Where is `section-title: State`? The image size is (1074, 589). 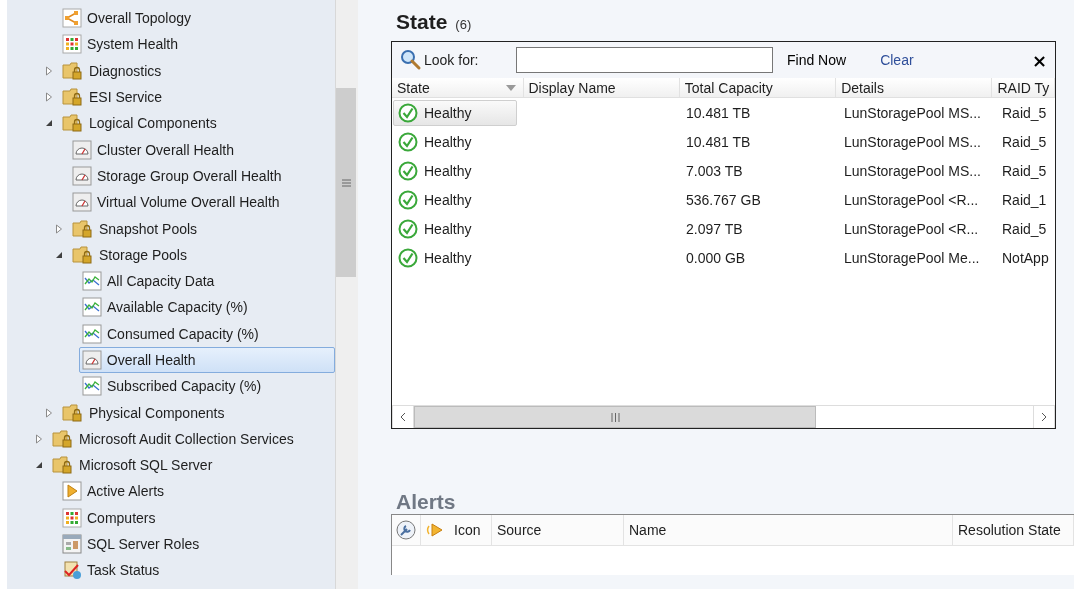
section-title: State is located at coordinates (422, 22).